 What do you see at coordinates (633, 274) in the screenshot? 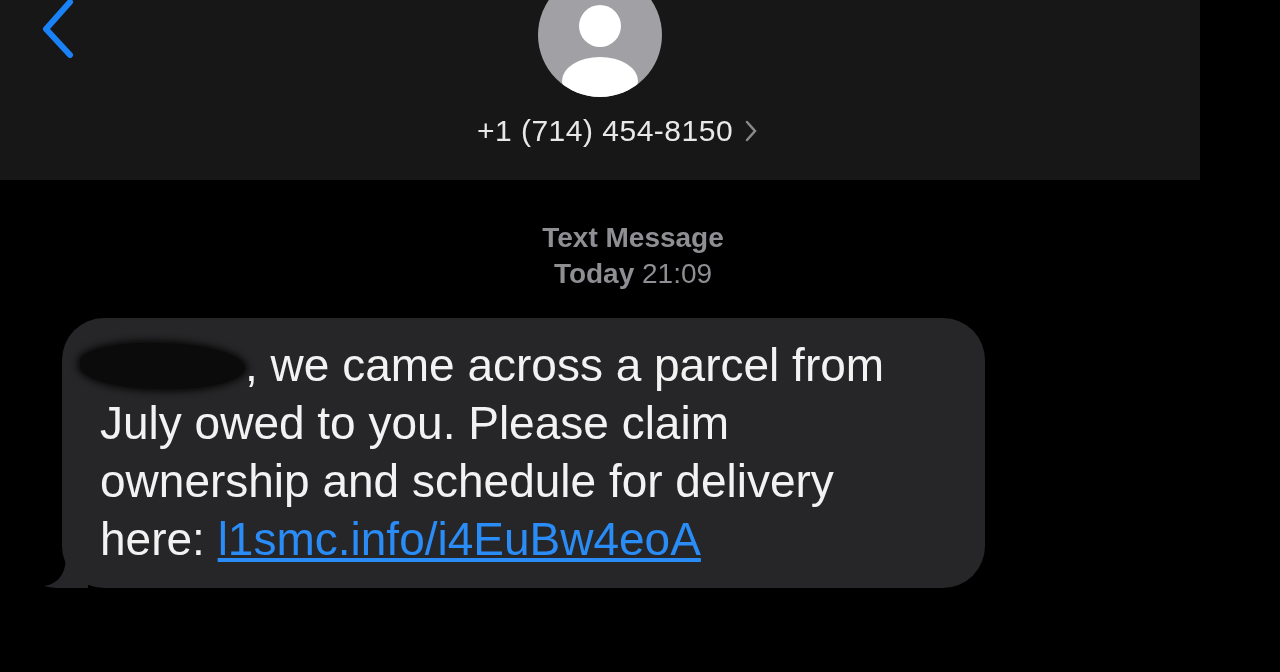
I see `timestamp: Today 21:09` at bounding box center [633, 274].